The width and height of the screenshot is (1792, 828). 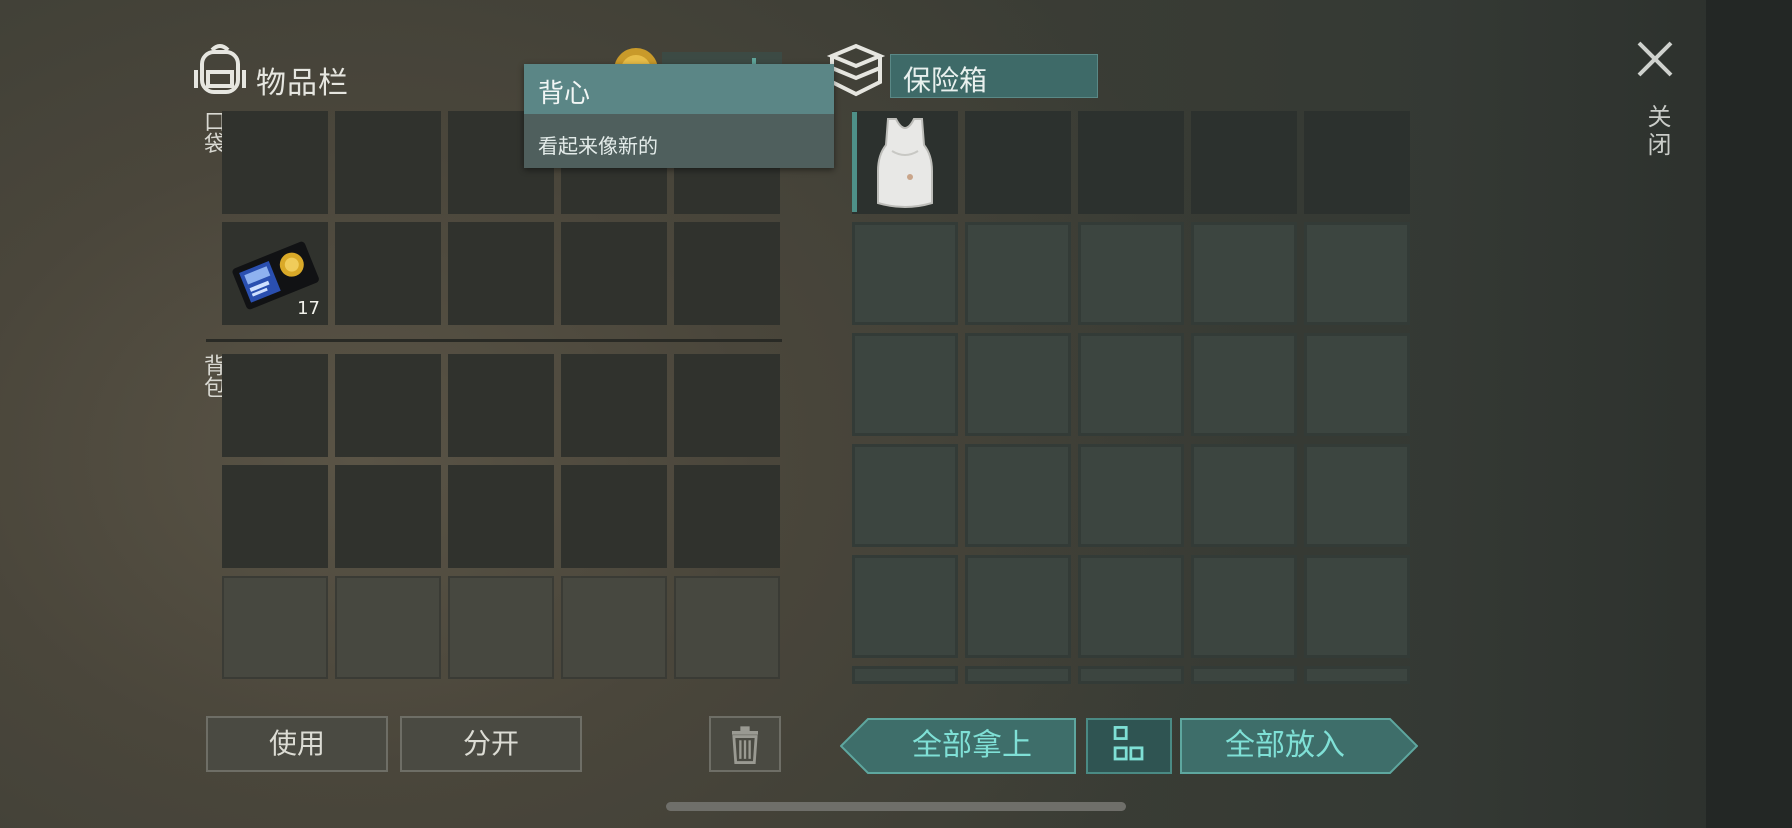 I want to click on tooltip-header: 背心, so click(x=679, y=89).